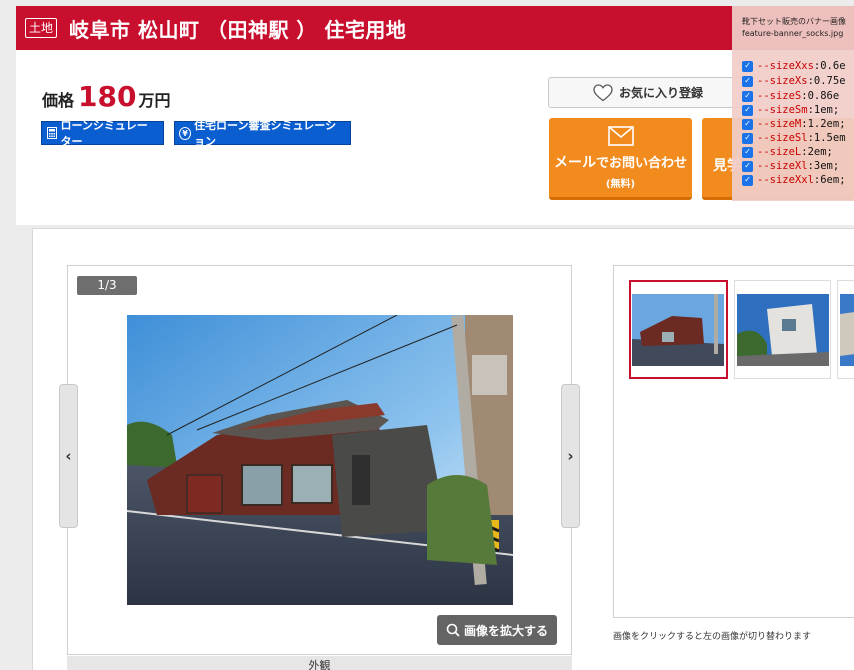  What do you see at coordinates (238, 29) in the screenshot?
I see `page-title: 岐阜市 松山町 （田神駅 ） 住宅用地` at bounding box center [238, 29].